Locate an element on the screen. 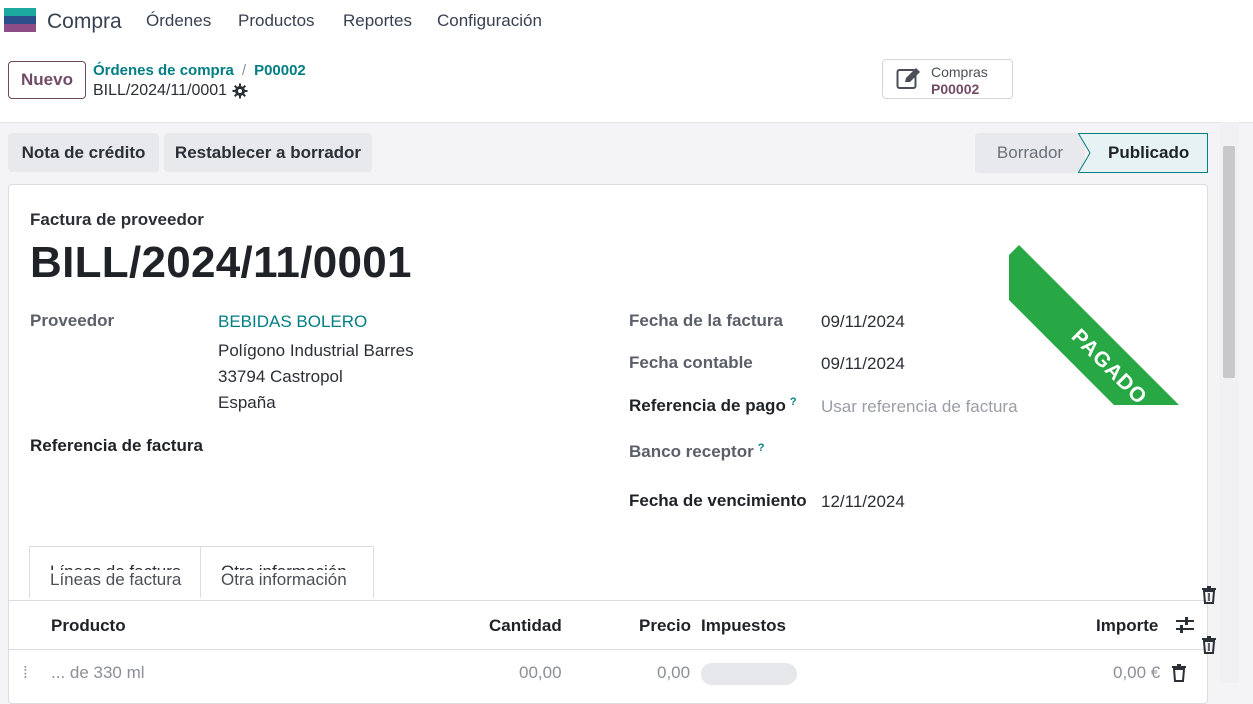  new-button: Nuevo is located at coordinates (47, 80).